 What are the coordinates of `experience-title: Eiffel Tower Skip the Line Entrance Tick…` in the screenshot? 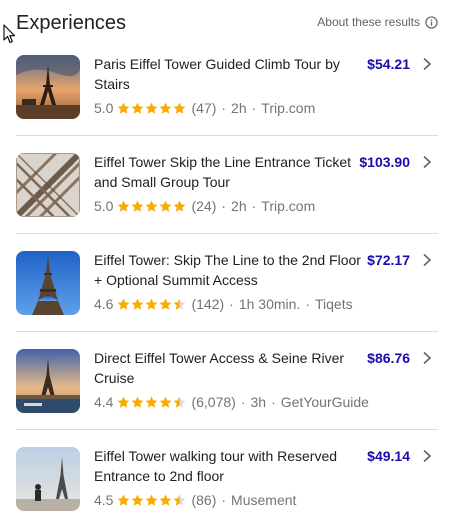 It's located at (223, 172).